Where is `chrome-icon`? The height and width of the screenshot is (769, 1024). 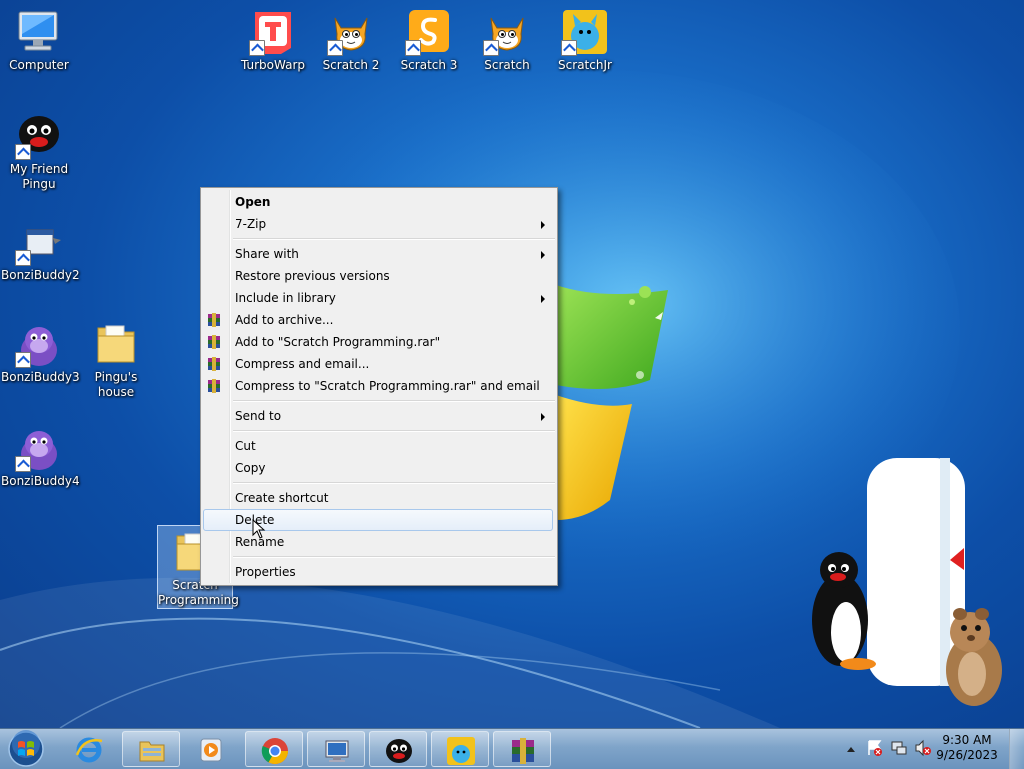 chrome-icon is located at coordinates (275, 751).